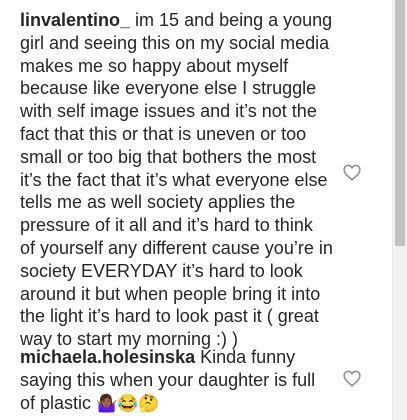 Image resolution: width=407 pixels, height=420 pixels. I want to click on comment-username: michaela.holesinska, so click(107, 357).